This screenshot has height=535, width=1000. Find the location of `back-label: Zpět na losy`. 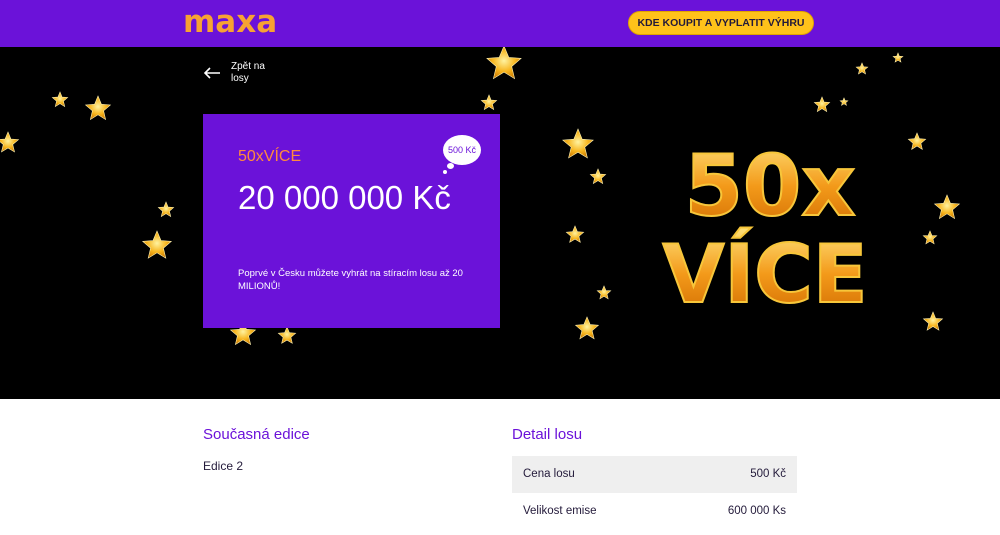

back-label: Zpět na losy is located at coordinates (248, 72).